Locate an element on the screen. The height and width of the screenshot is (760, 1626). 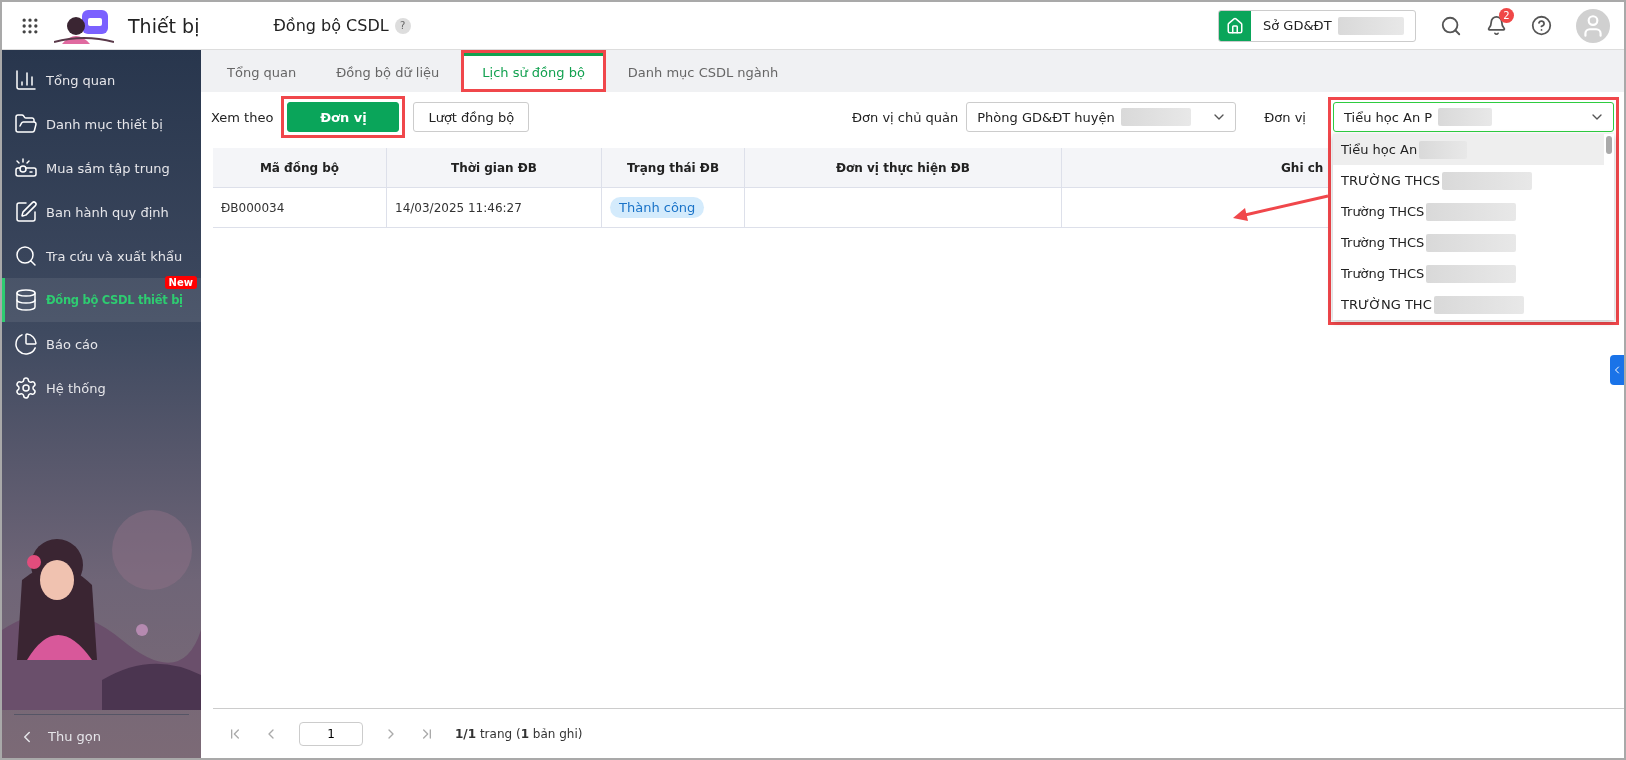
page-field: 1 is located at coordinates (331, 733).